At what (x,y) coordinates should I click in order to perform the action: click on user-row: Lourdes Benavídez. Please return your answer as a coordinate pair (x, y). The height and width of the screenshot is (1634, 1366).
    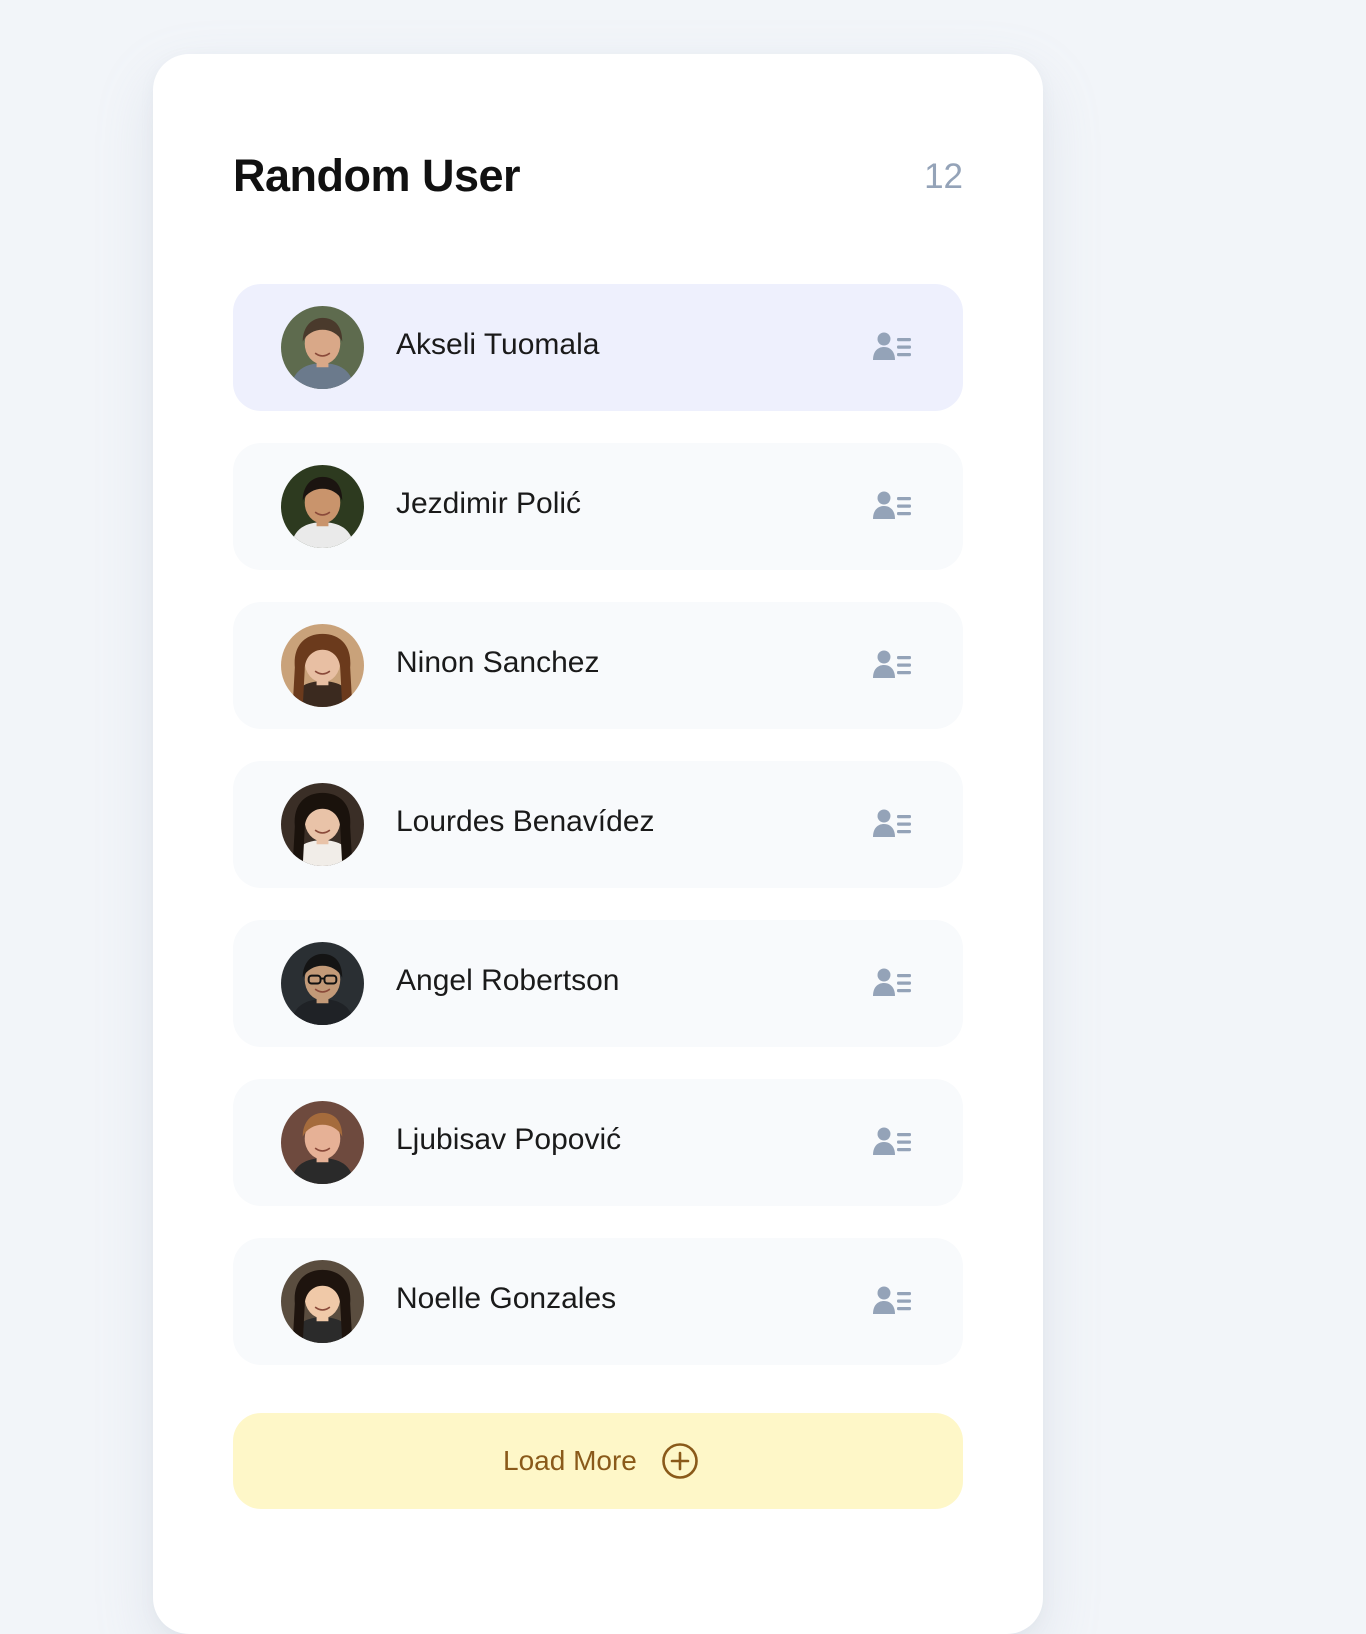
    Looking at the image, I should click on (598, 824).